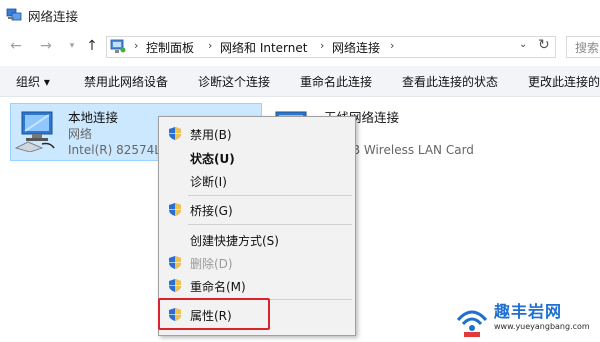 The image size is (600, 342). I want to click on title-bar, so click(300, 15).